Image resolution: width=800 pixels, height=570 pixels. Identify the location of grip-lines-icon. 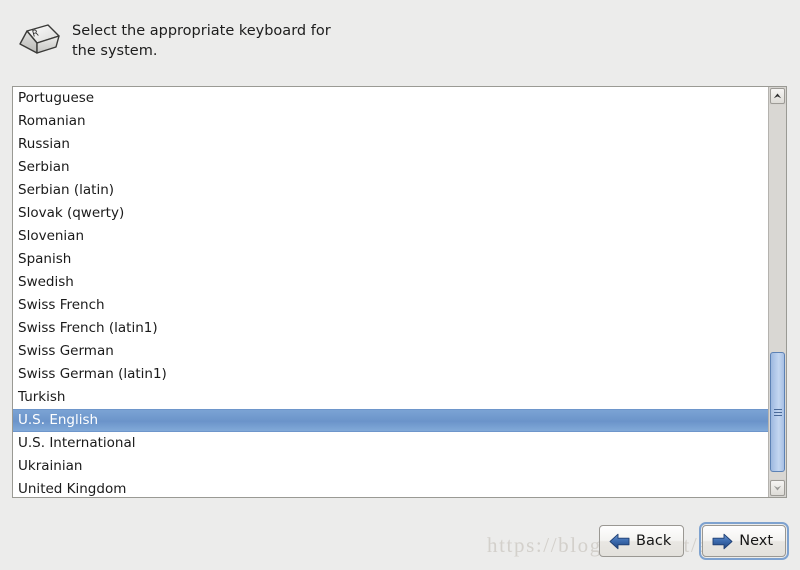
(777, 412).